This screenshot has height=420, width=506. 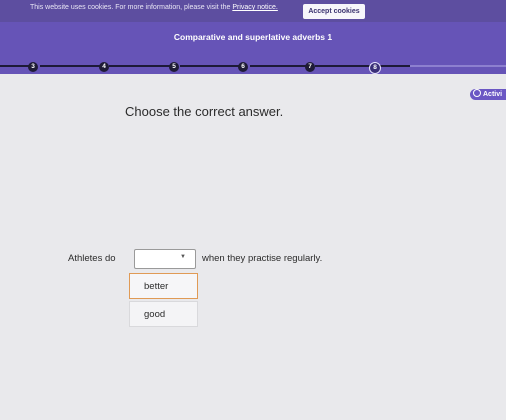 I want to click on step-8-current: 8, so click(x=375, y=68).